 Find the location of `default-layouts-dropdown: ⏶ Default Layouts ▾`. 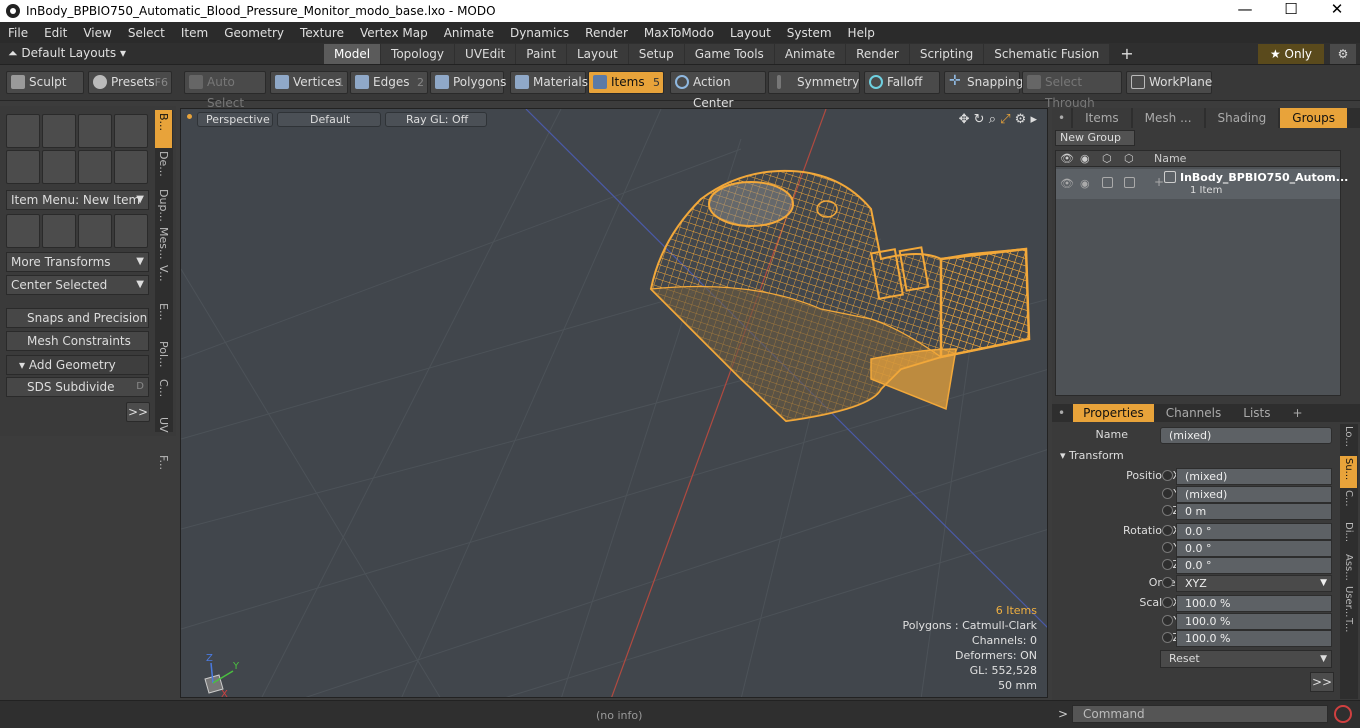

default-layouts-dropdown: ⏶ Default Layouts ▾ is located at coordinates (67, 53).